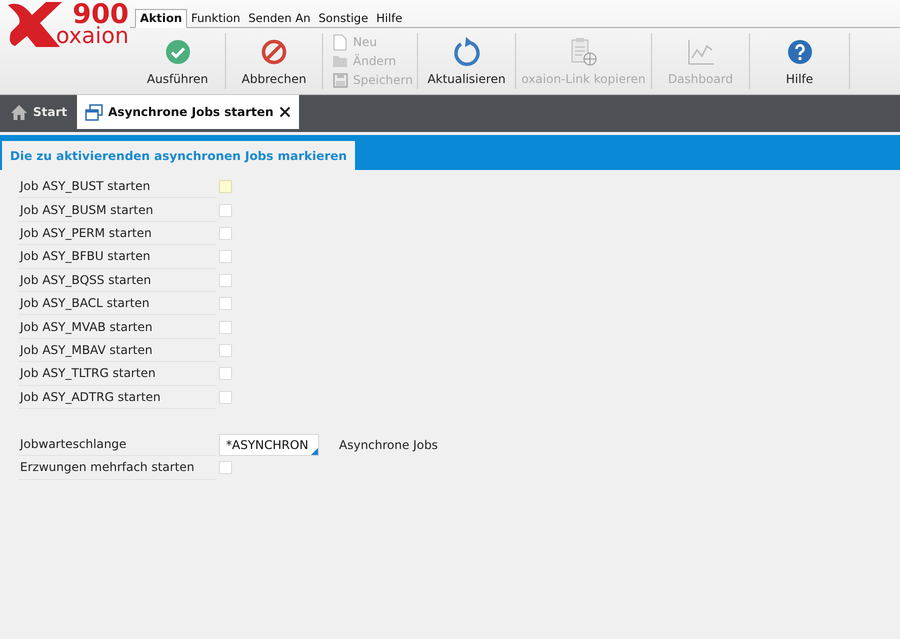 The width and height of the screenshot is (900, 639). I want to click on check-circle-icon, so click(177, 52).